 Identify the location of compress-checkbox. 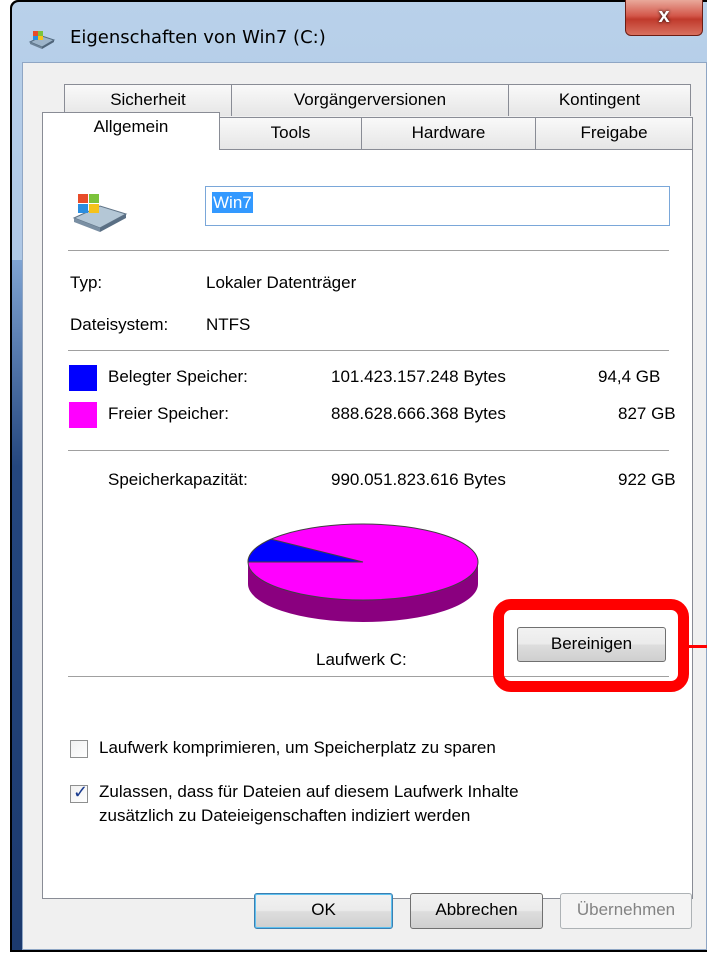
(79, 749).